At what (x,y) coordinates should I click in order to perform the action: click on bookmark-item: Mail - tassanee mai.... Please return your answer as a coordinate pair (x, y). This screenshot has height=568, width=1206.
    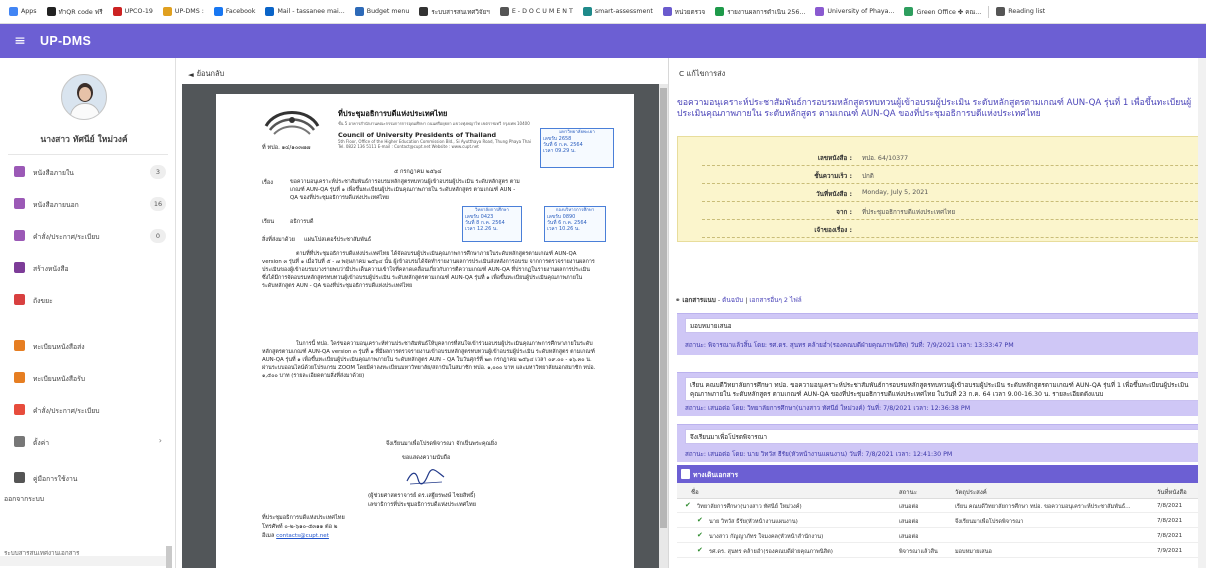
    Looking at the image, I should click on (304, 11).